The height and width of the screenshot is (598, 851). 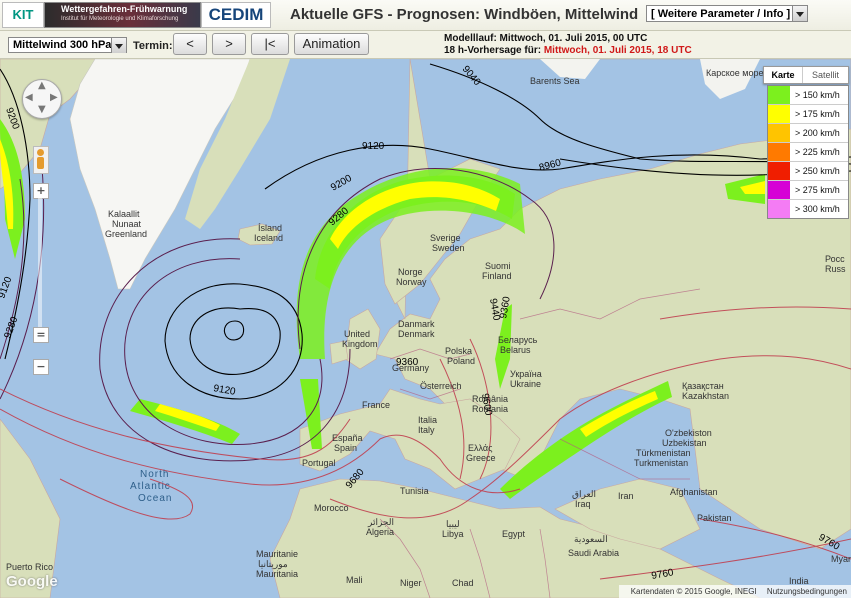 I want to click on pan-down-icon: ▼, so click(x=42, y=109).